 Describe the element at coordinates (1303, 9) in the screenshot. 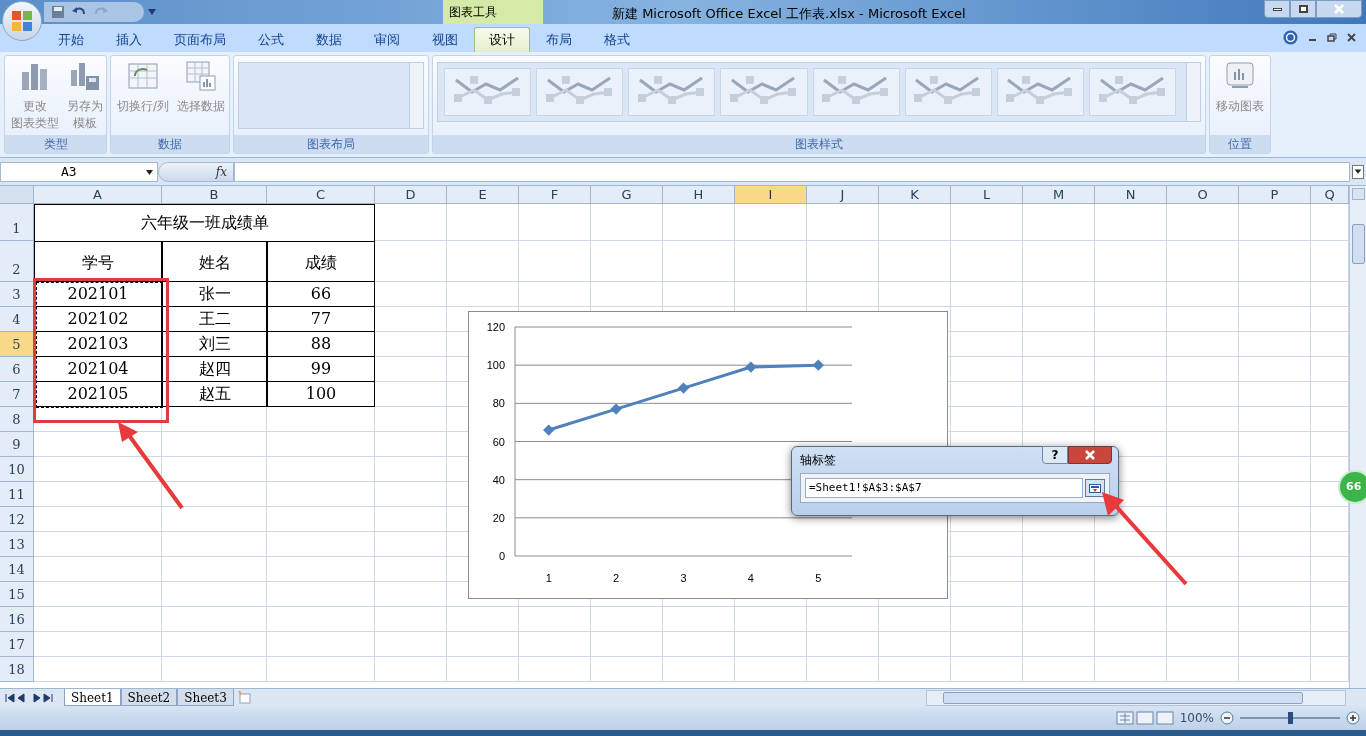

I see `restore-button` at that location.